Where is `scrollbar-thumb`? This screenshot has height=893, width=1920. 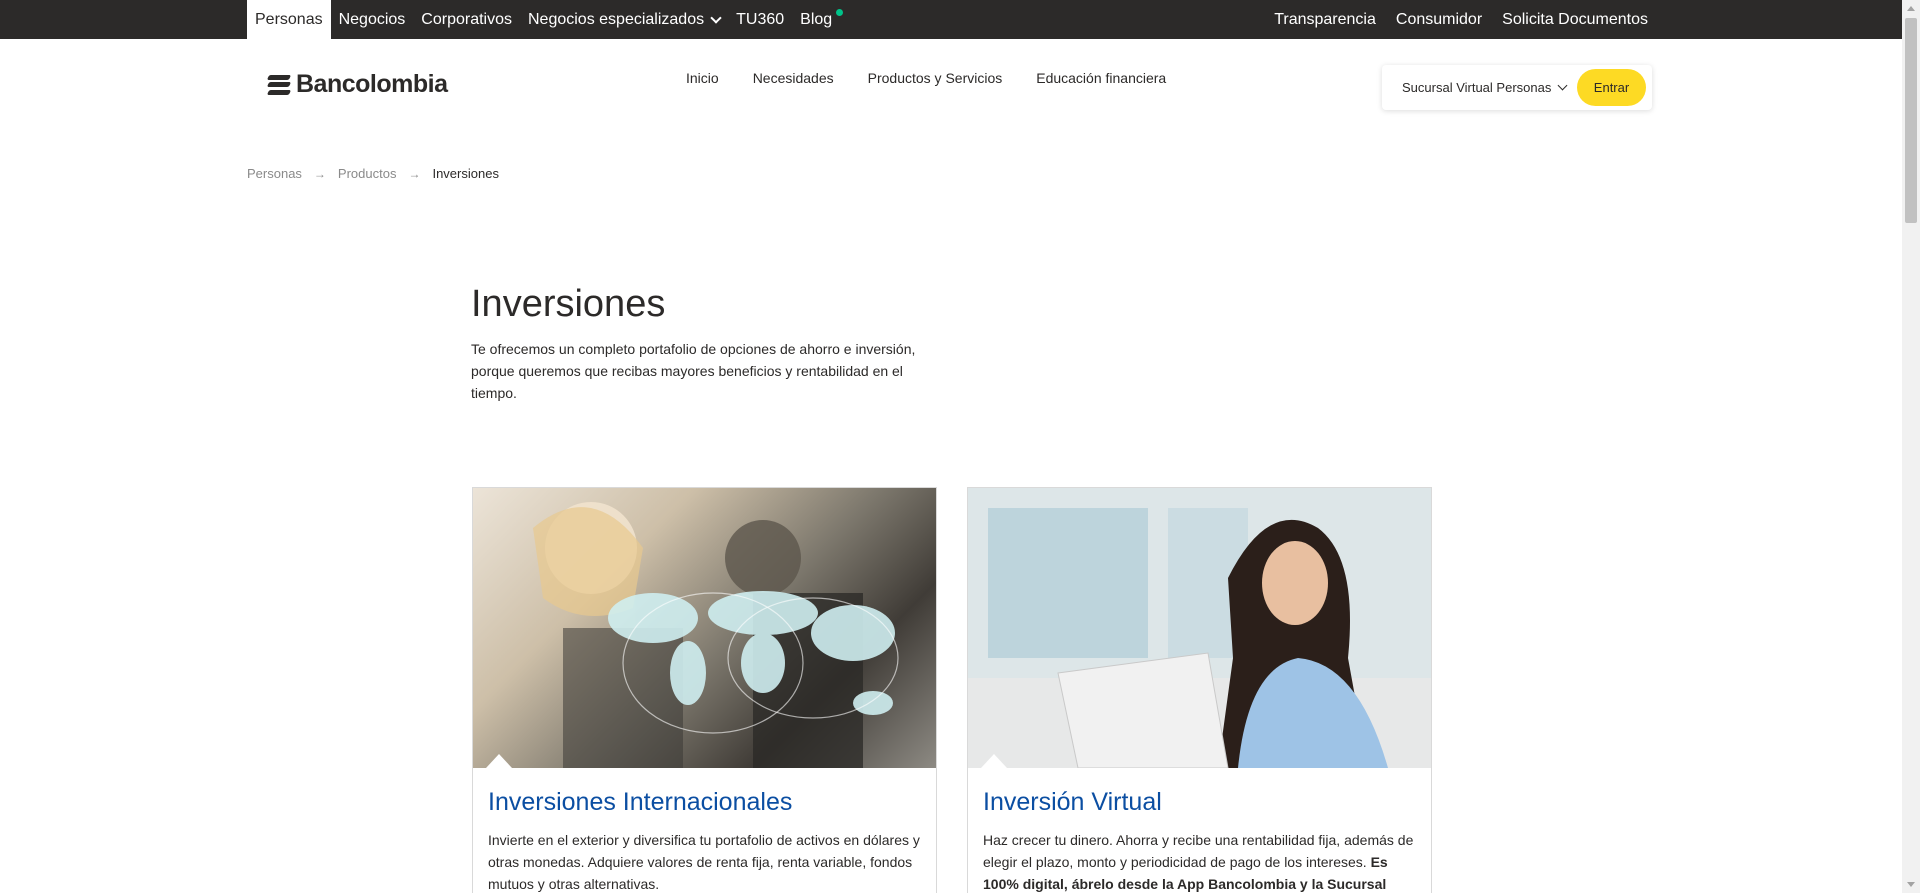 scrollbar-thumb is located at coordinates (1911, 120).